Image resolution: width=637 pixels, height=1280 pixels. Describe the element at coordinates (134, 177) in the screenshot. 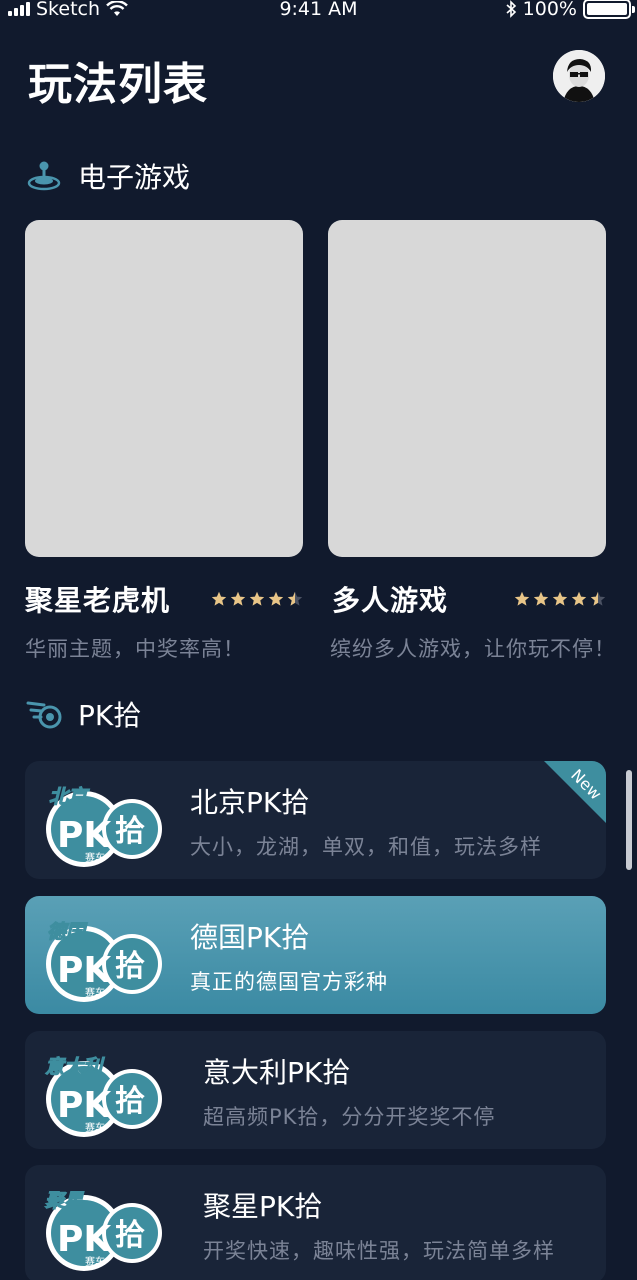

I see `section-egames-label: 电子游戏` at that location.